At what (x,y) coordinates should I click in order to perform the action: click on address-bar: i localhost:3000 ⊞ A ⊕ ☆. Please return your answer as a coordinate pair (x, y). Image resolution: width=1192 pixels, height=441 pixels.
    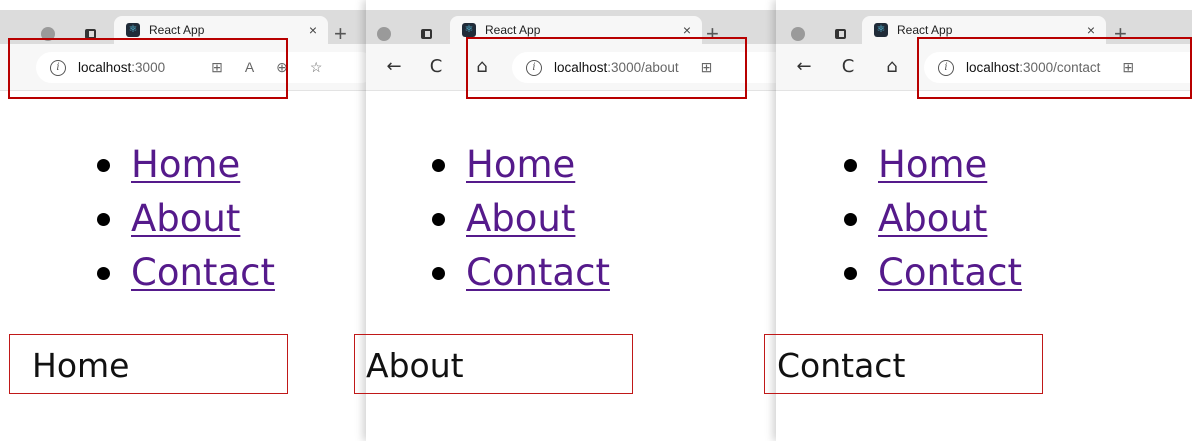
    Looking at the image, I should click on (201, 67).